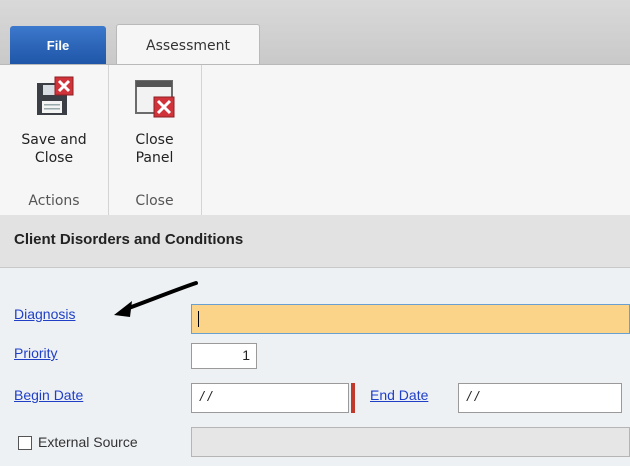  What do you see at coordinates (36, 353) in the screenshot?
I see `priority-link: Priority` at bounding box center [36, 353].